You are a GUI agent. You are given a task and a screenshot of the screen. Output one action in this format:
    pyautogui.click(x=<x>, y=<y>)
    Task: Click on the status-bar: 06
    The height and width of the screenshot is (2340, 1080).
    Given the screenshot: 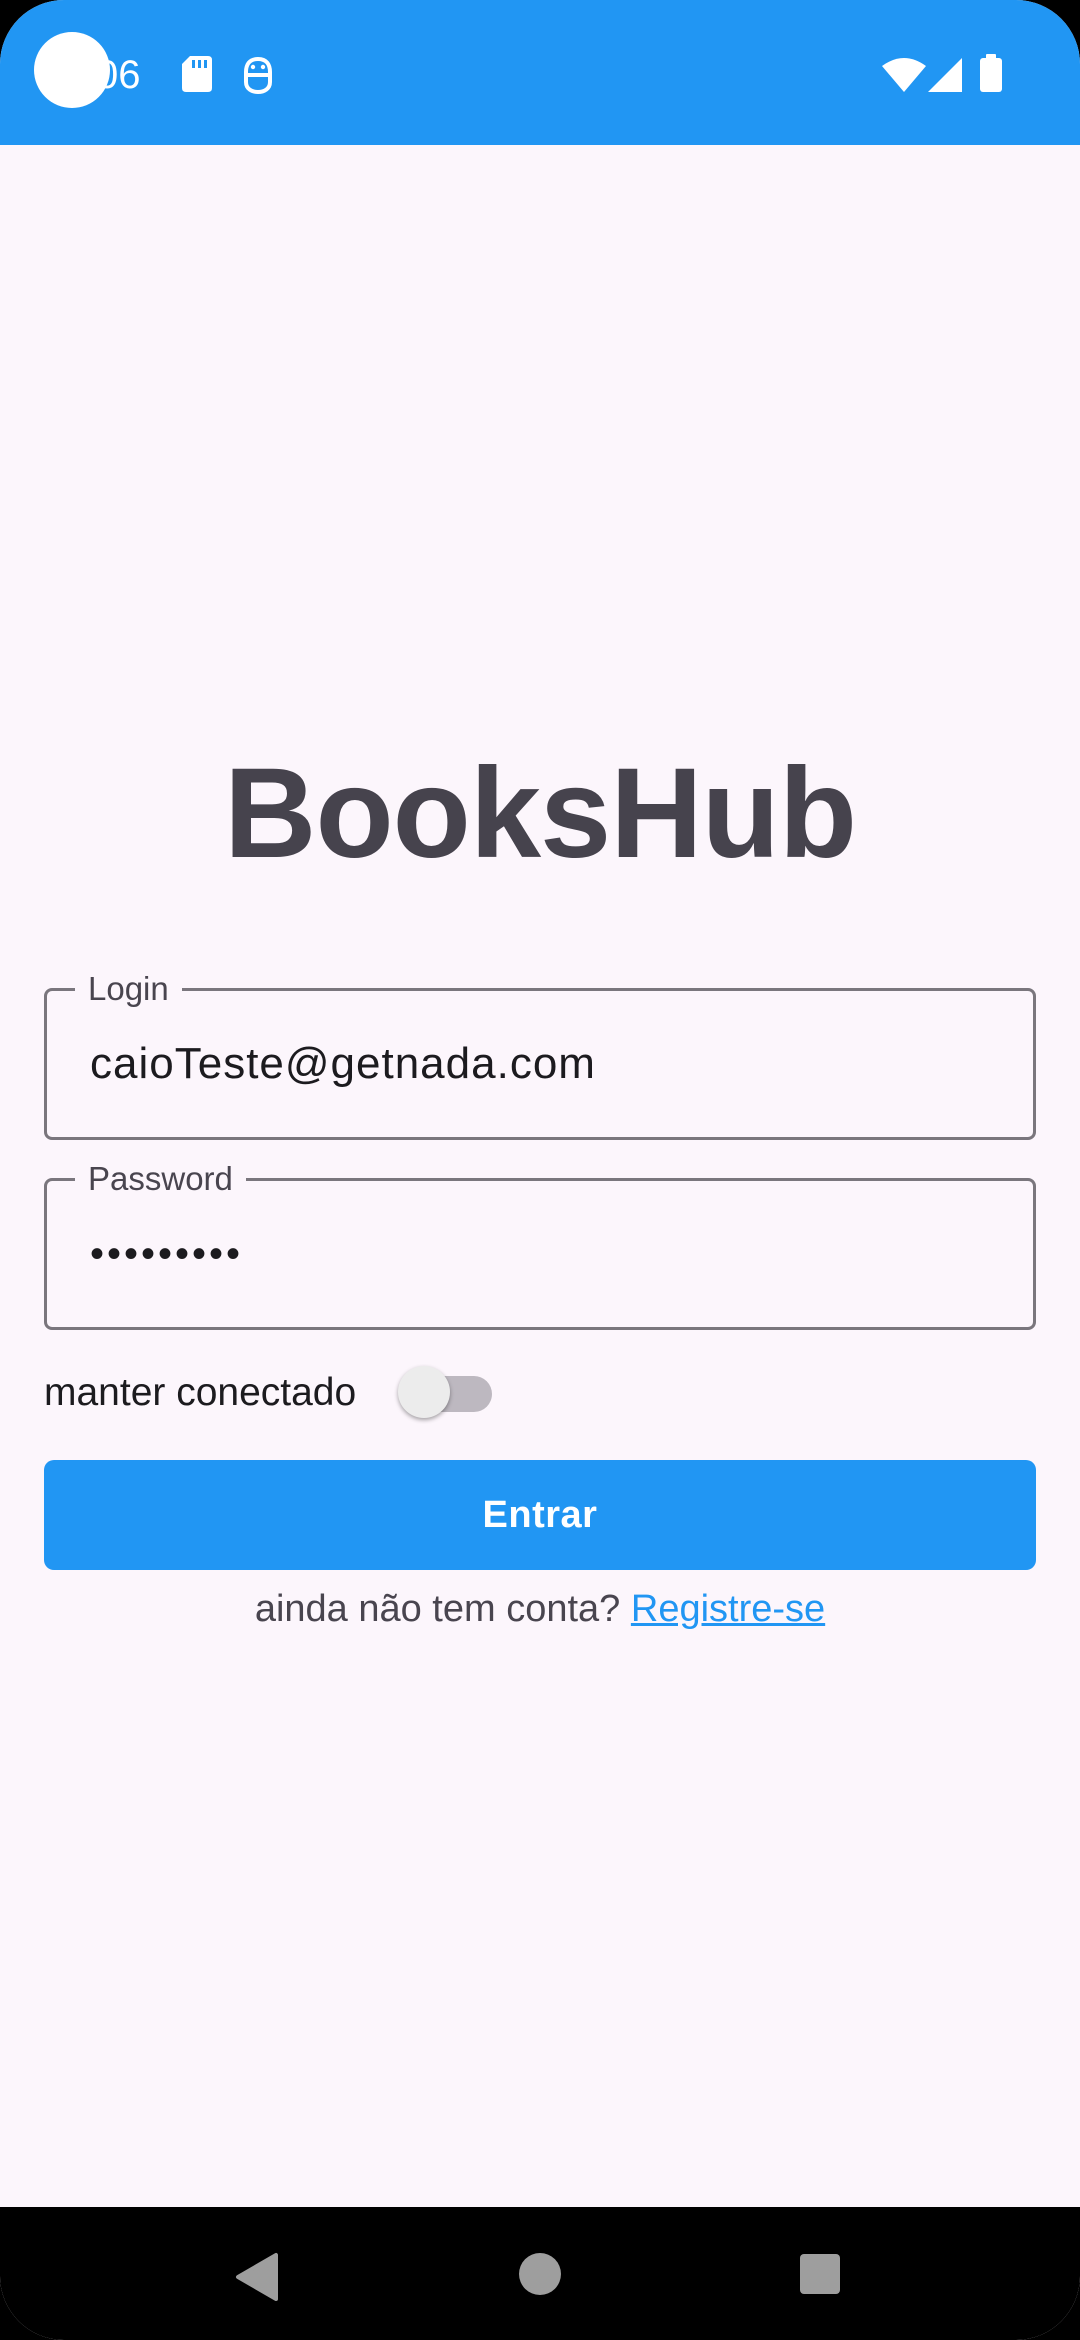 What is the action you would take?
    pyautogui.click(x=540, y=72)
    